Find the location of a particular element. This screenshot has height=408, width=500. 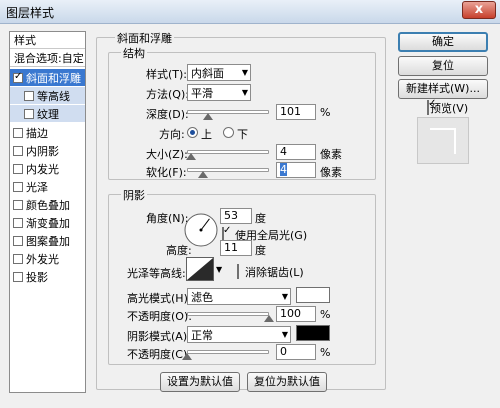

technique-label: 方法(Q): is located at coordinates (167, 94).